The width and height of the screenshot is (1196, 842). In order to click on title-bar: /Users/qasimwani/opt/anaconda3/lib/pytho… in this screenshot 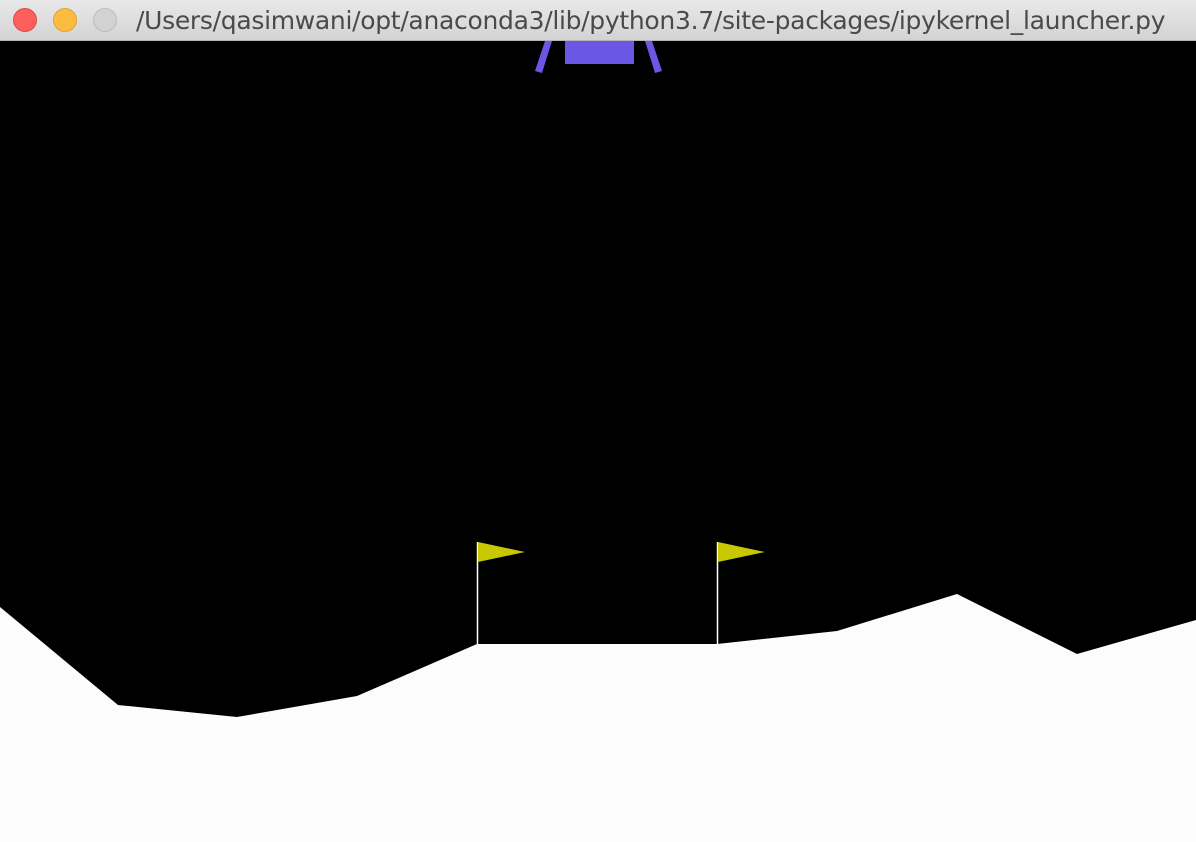, I will do `click(598, 20)`.